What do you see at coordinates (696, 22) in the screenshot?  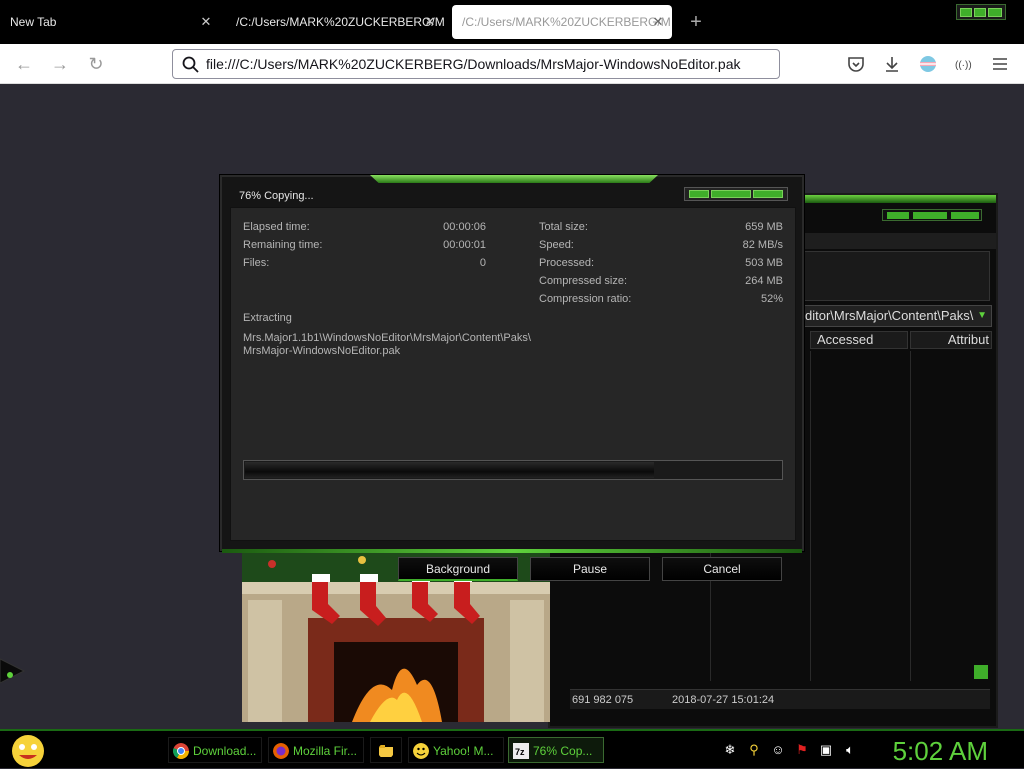 I see `new-tab-button: +` at bounding box center [696, 22].